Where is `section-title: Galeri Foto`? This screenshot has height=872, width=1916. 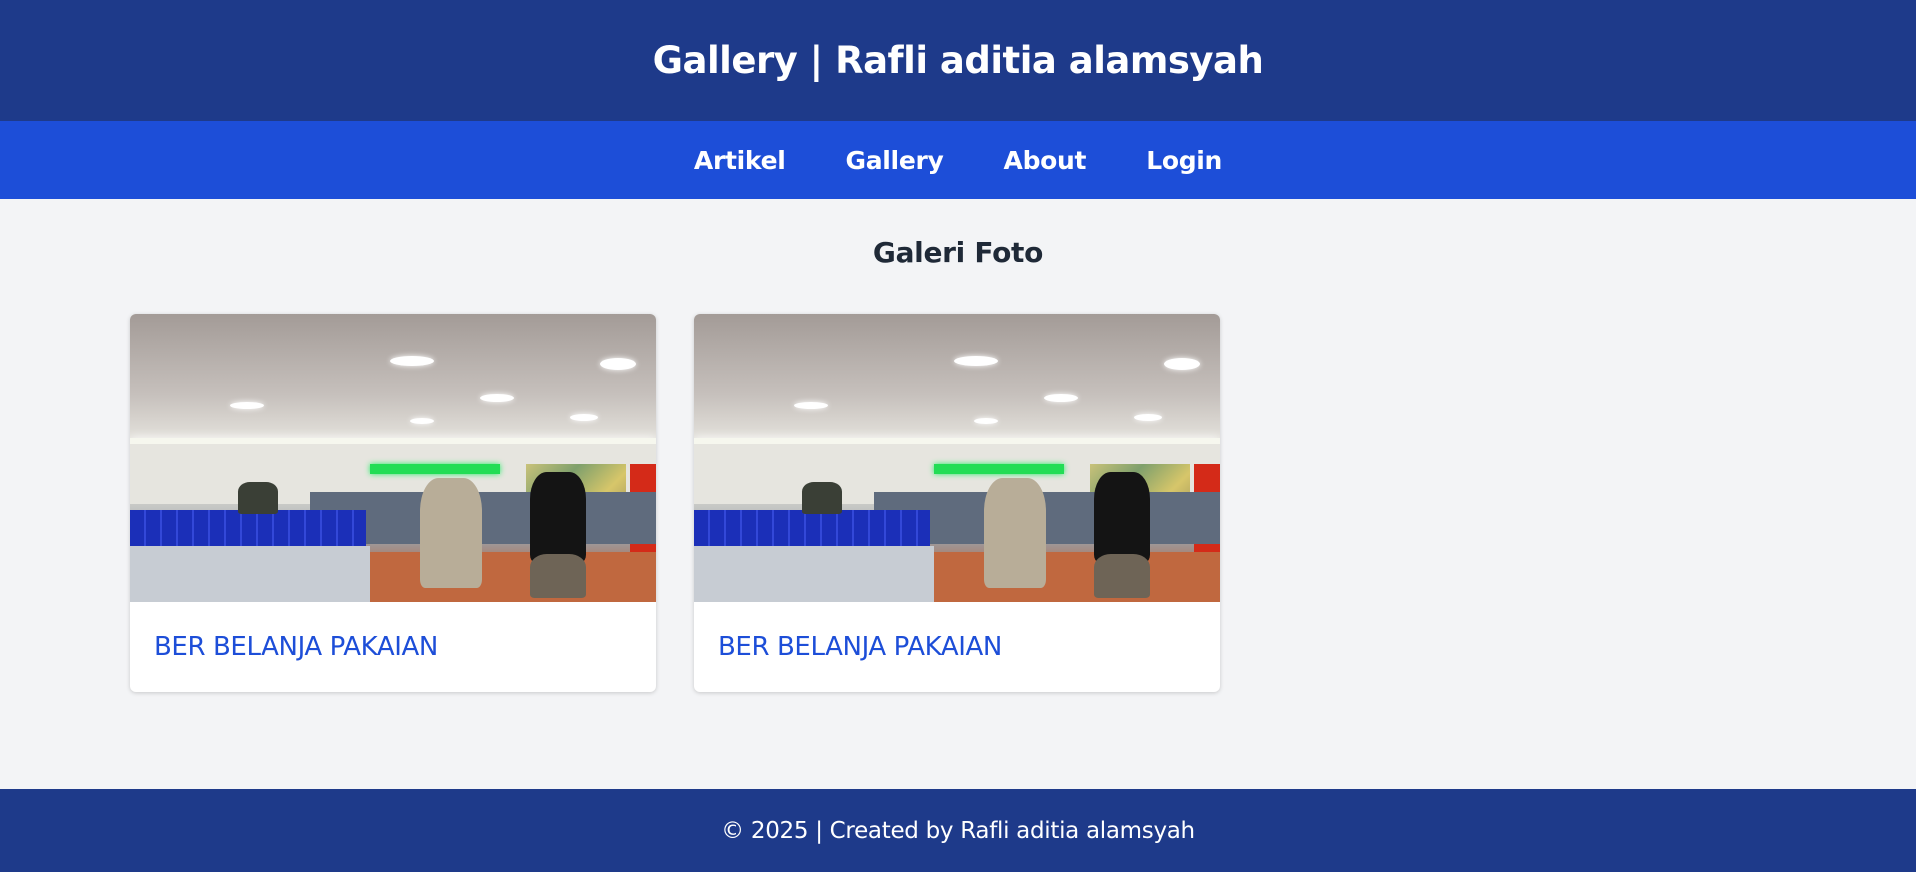 section-title: Galeri Foto is located at coordinates (958, 252).